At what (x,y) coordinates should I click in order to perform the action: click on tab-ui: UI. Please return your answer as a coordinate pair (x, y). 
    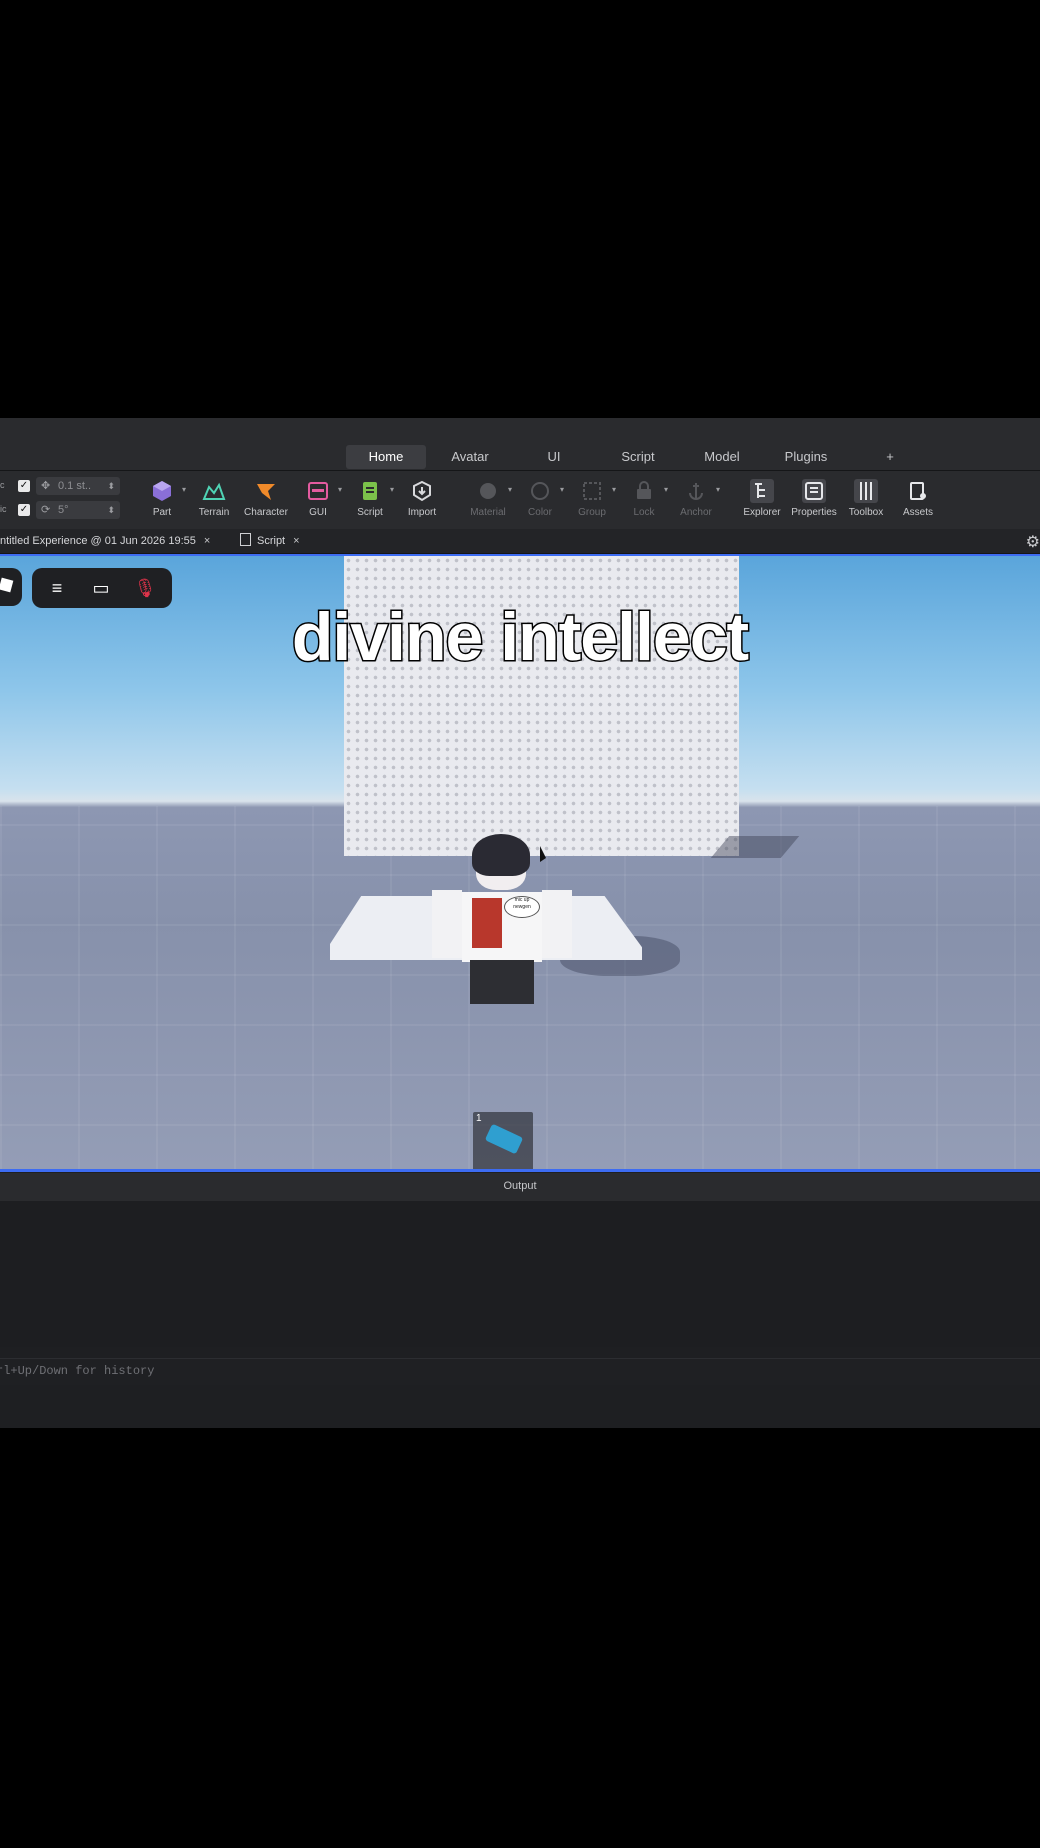
    Looking at the image, I should click on (554, 457).